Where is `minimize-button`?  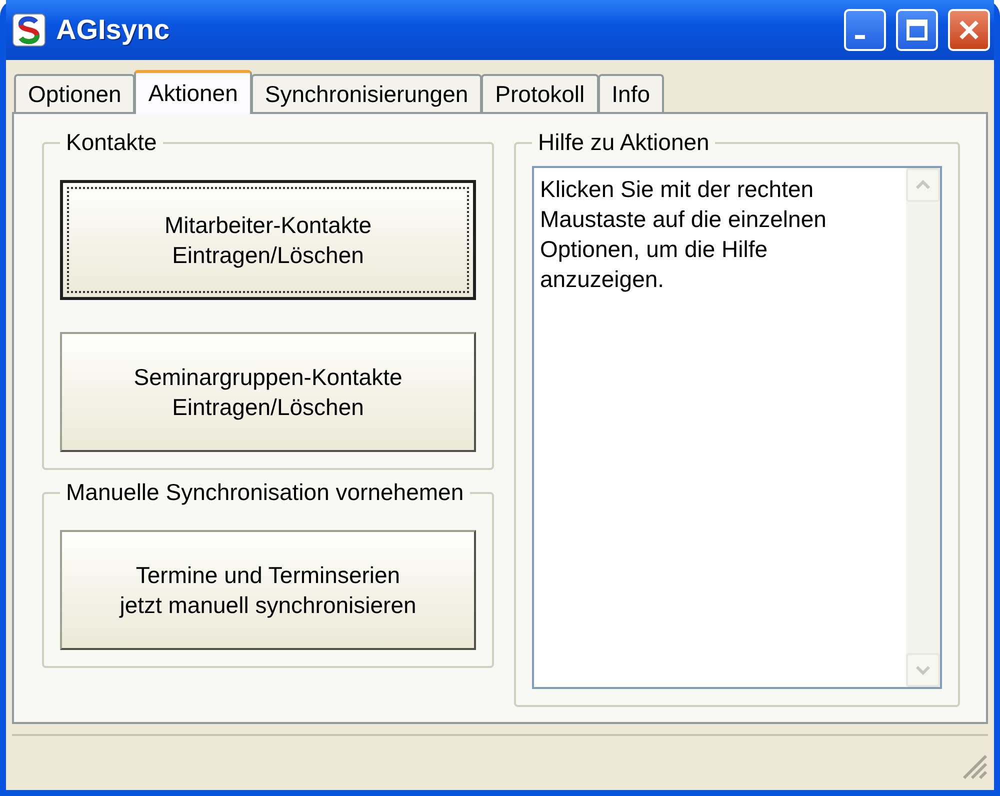
minimize-button is located at coordinates (865, 30).